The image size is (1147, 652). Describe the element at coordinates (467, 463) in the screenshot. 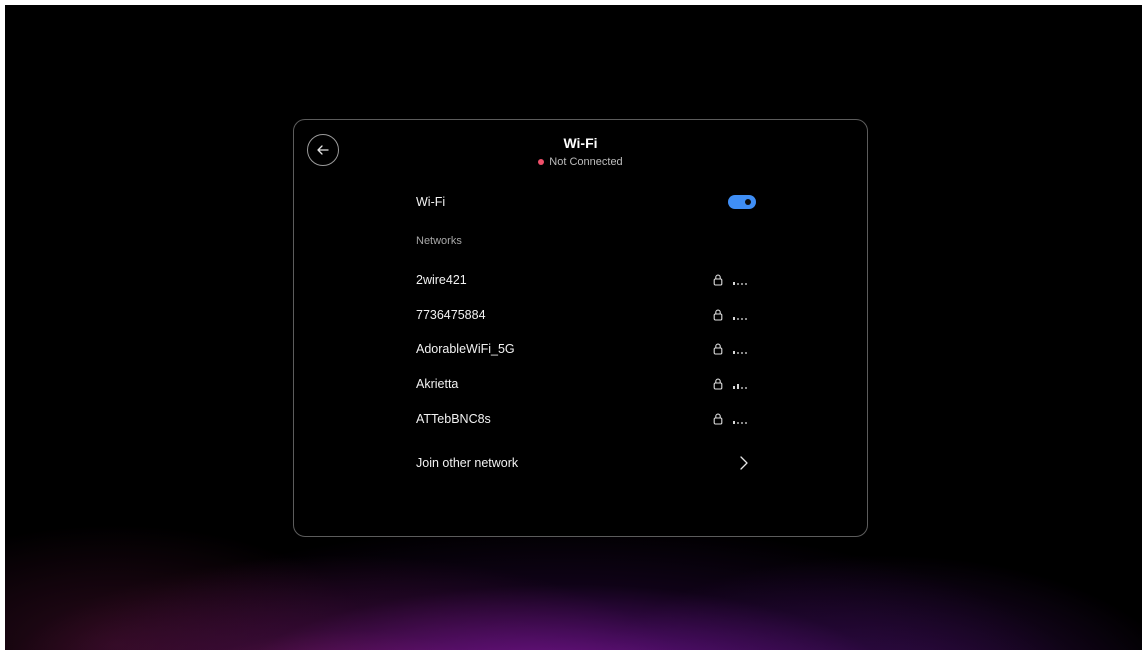

I see `join-other-network-label: Join other network` at that location.